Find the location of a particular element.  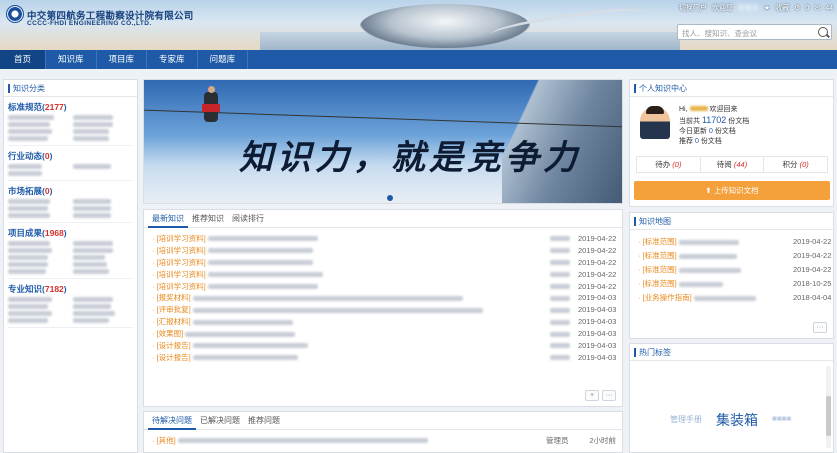

tab-latest: 最新知识 is located at coordinates (168, 219).